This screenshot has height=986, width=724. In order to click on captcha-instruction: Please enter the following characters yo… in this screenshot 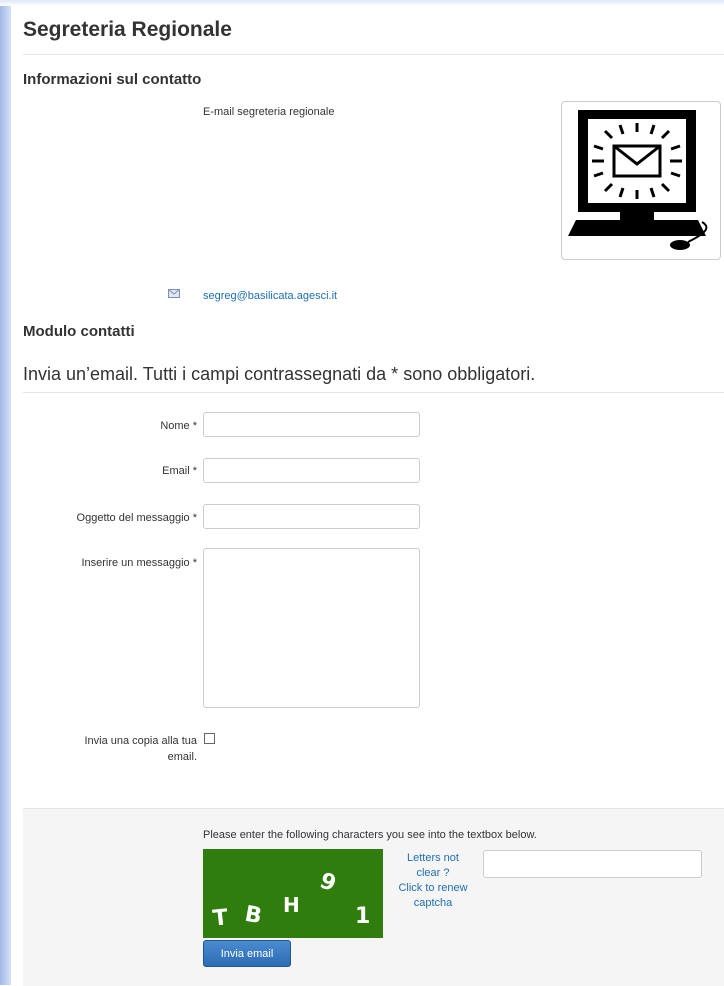, I will do `click(370, 835)`.